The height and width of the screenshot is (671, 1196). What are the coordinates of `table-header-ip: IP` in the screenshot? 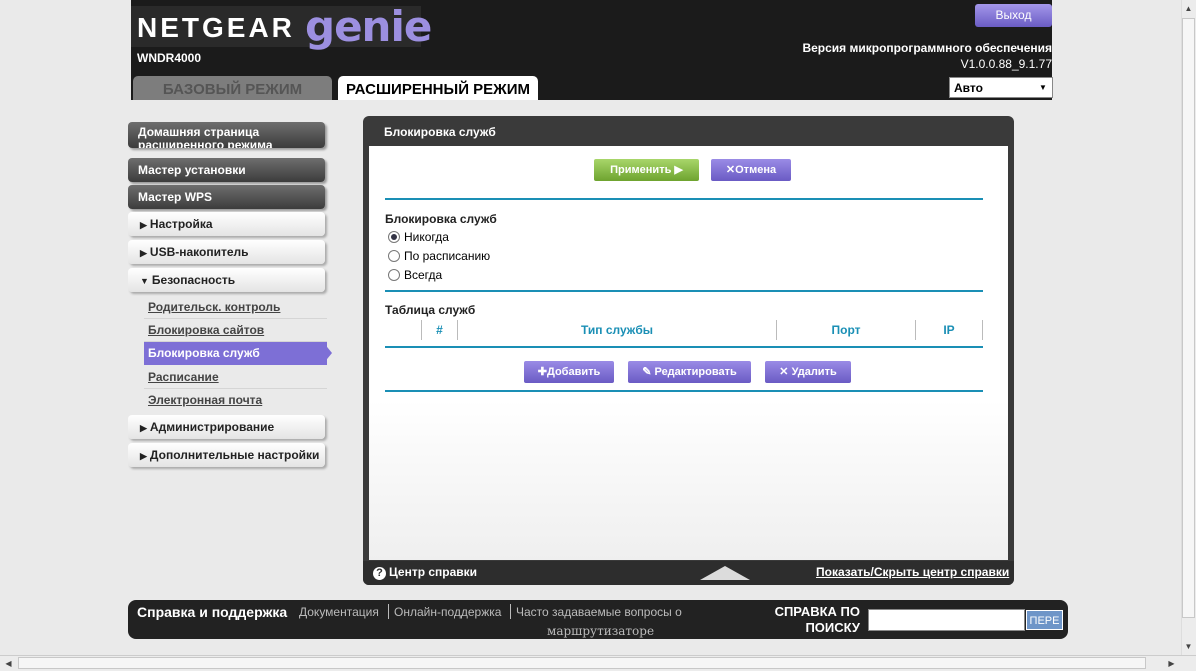 It's located at (949, 330).